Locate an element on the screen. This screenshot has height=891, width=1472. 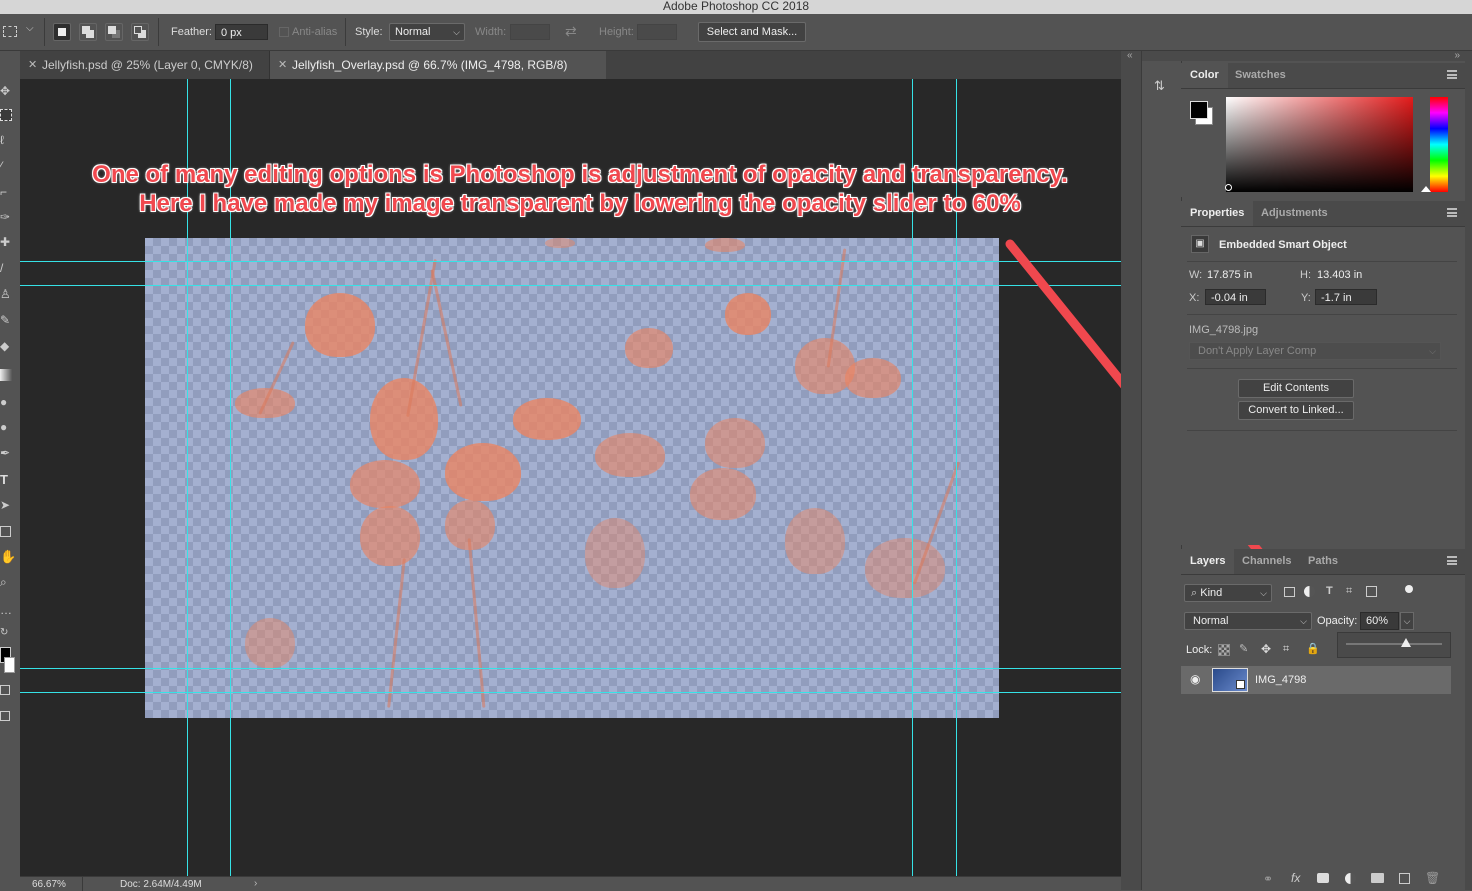
foreground-color-chip is located at coordinates (1199, 110).